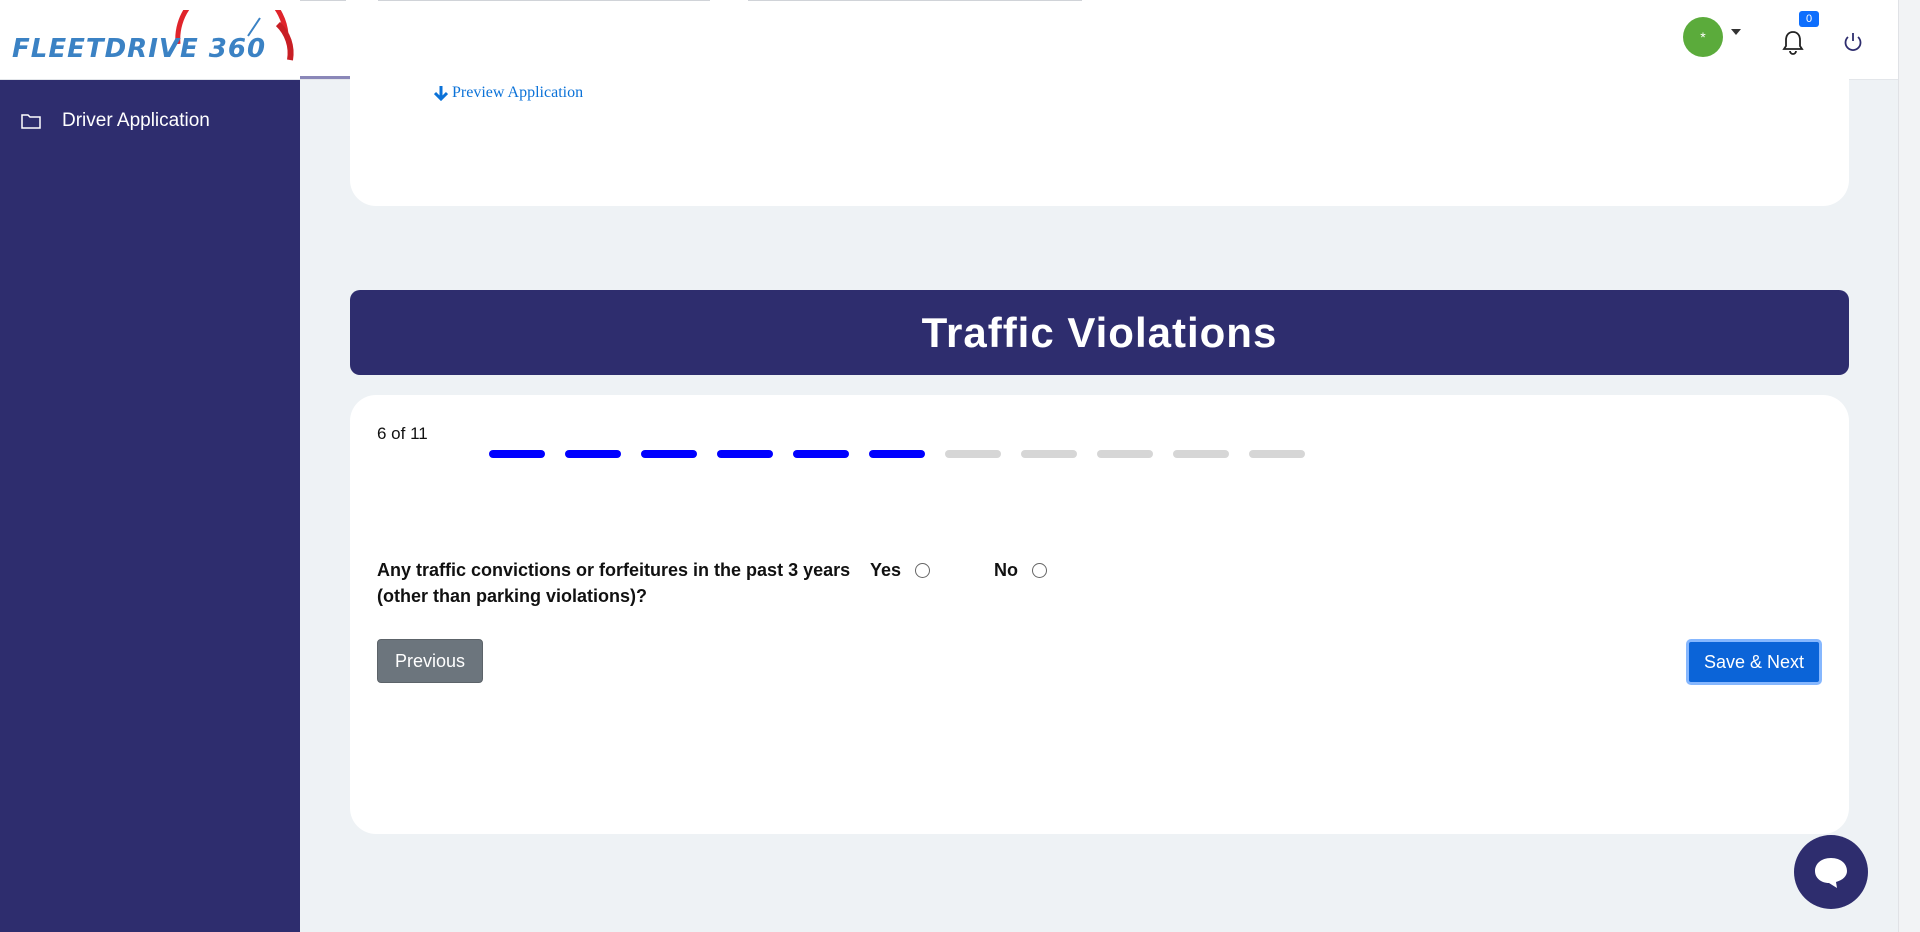 The height and width of the screenshot is (932, 1920). I want to click on previous-button: Previous, so click(430, 661).